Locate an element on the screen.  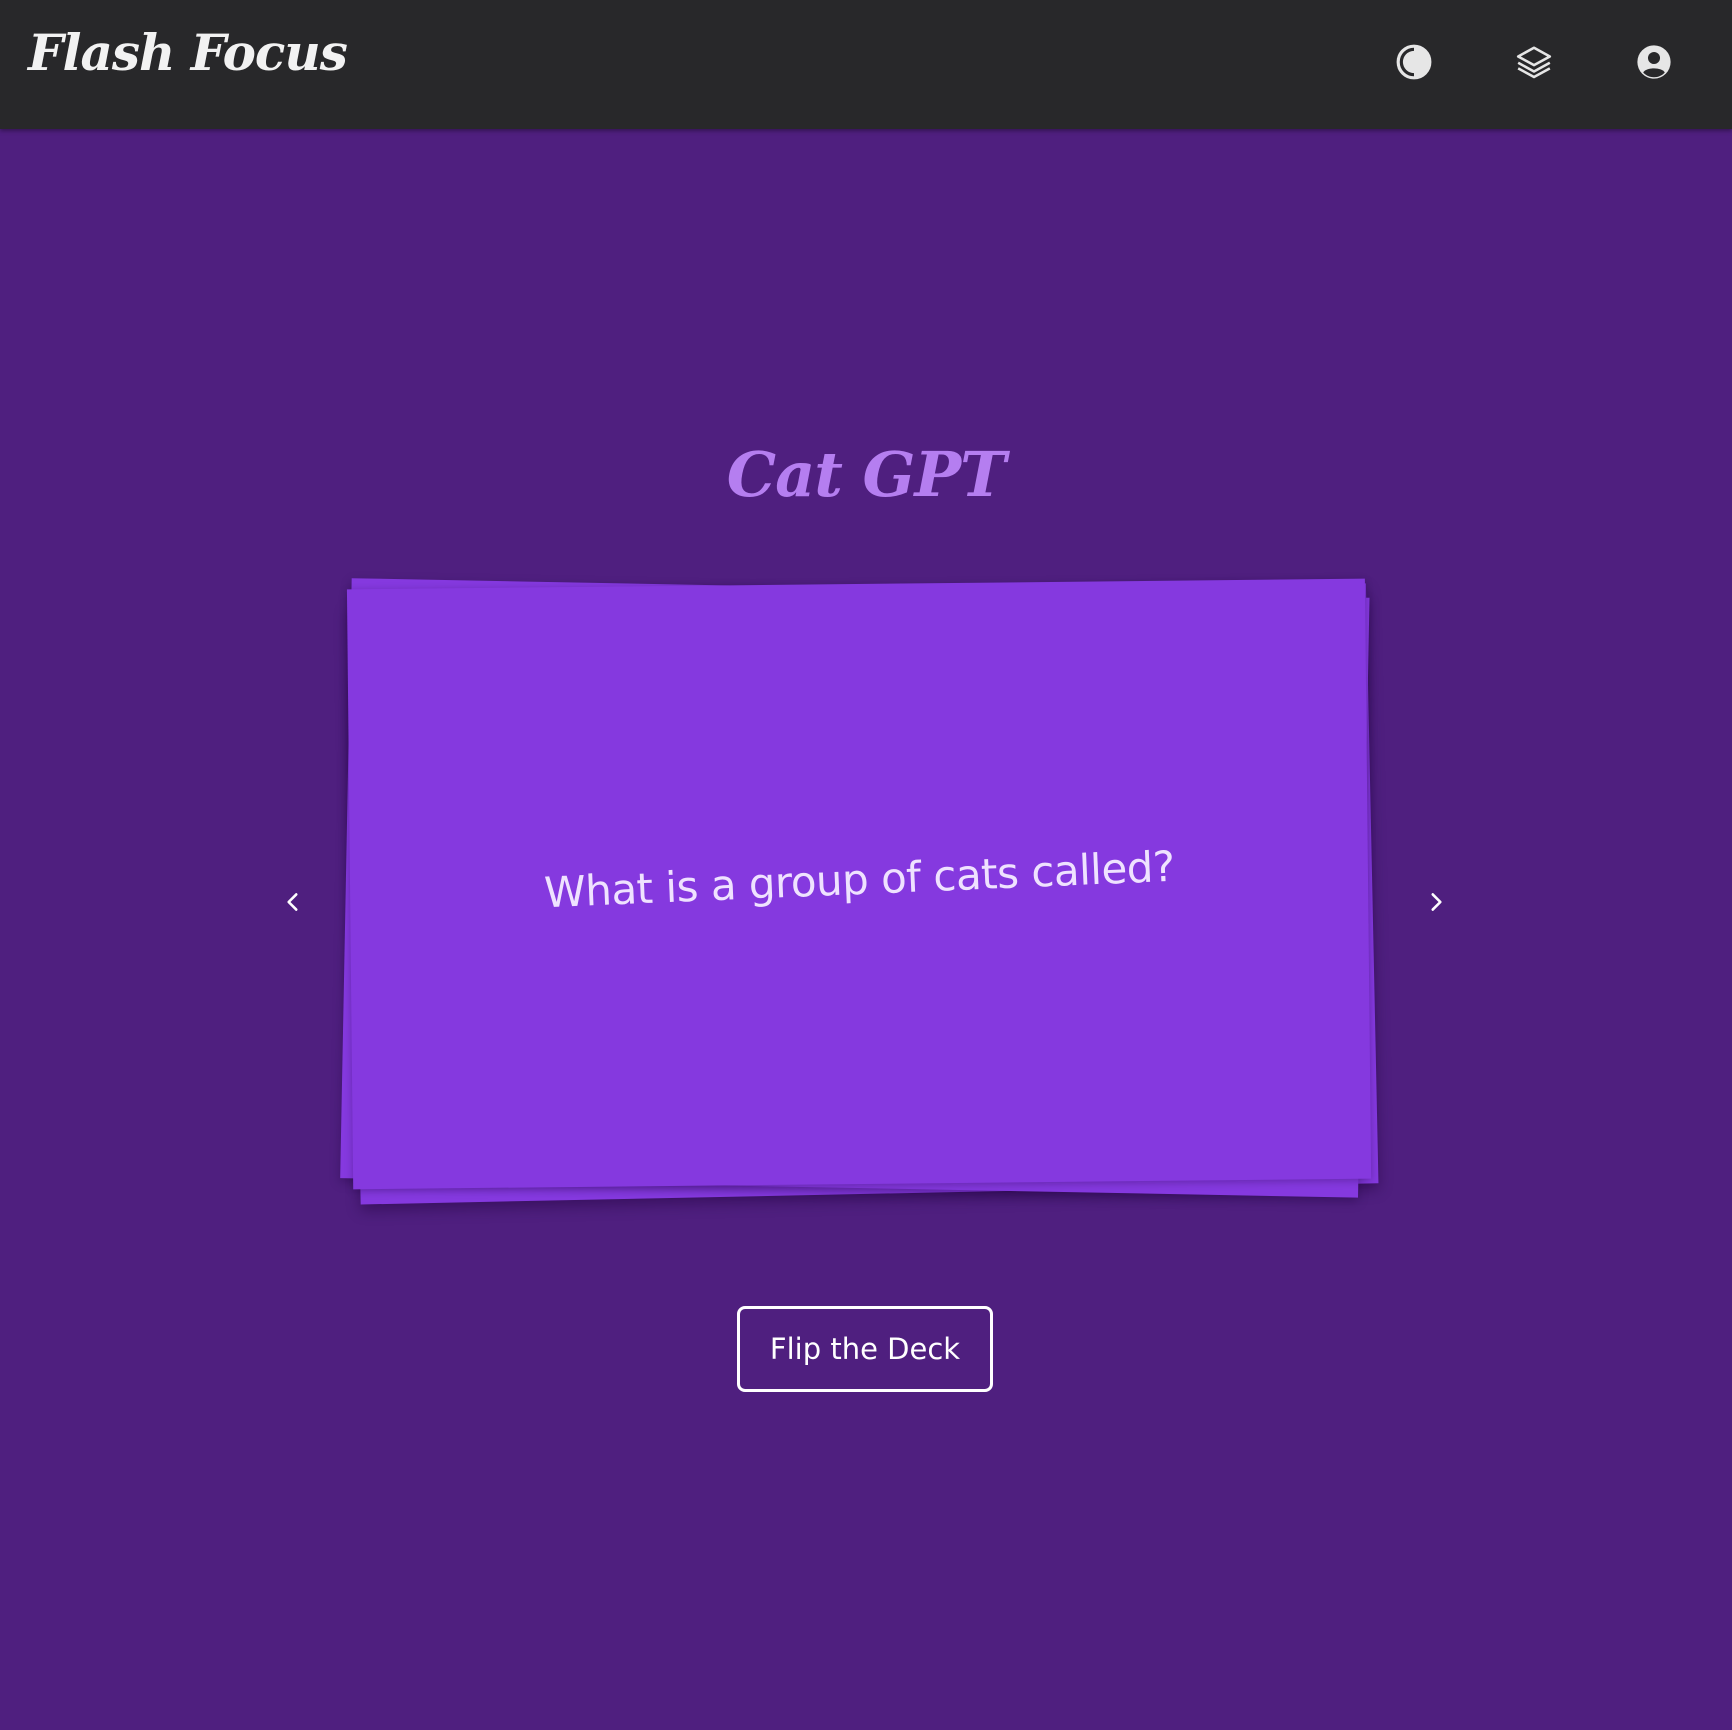
chevron-left-icon is located at coordinates (292, 902).